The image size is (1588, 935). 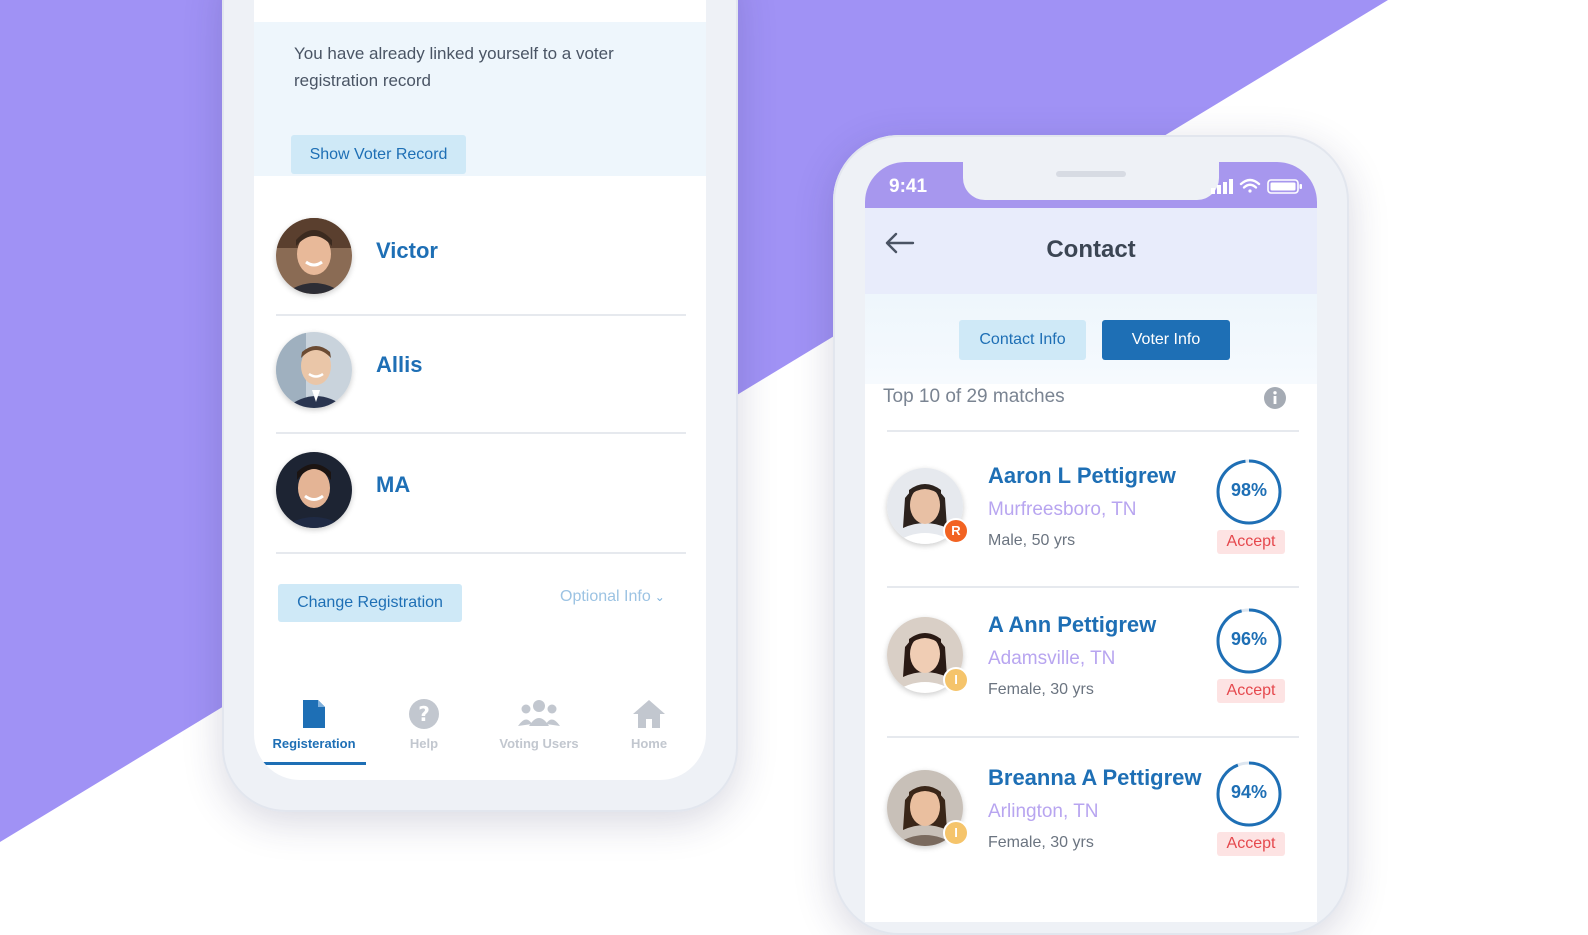 I want to click on match-demographics: Male, 50 yrs, so click(x=1032, y=540).